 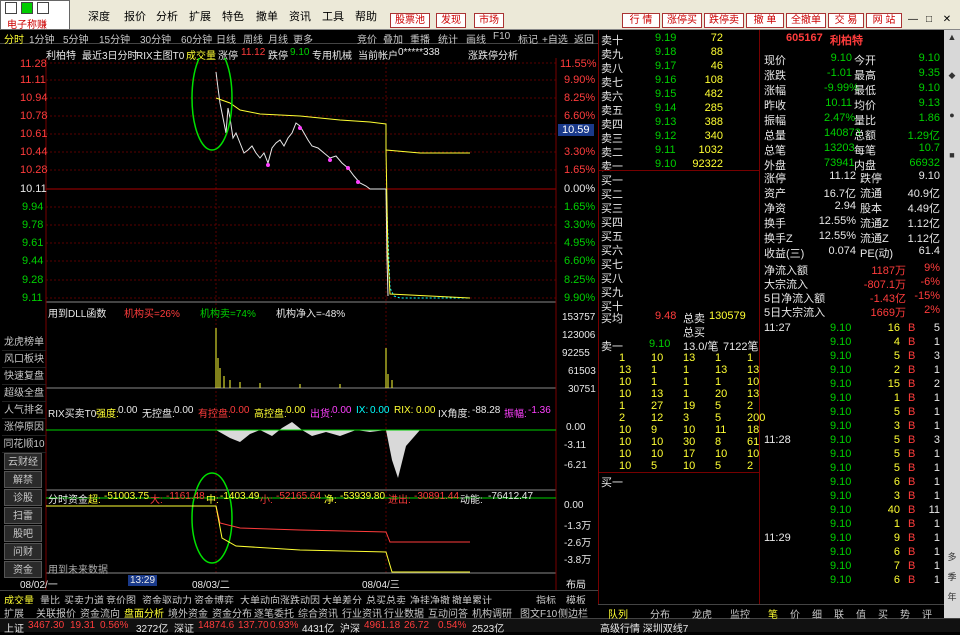 What do you see at coordinates (952, 37) in the screenshot?
I see `toolbar-icon: ▲` at bounding box center [952, 37].